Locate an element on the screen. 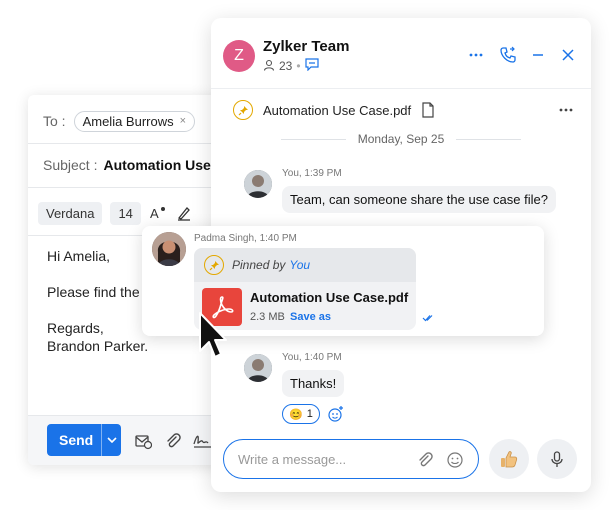 The width and height of the screenshot is (610, 510). font-color-icon: A is located at coordinates (158, 213).